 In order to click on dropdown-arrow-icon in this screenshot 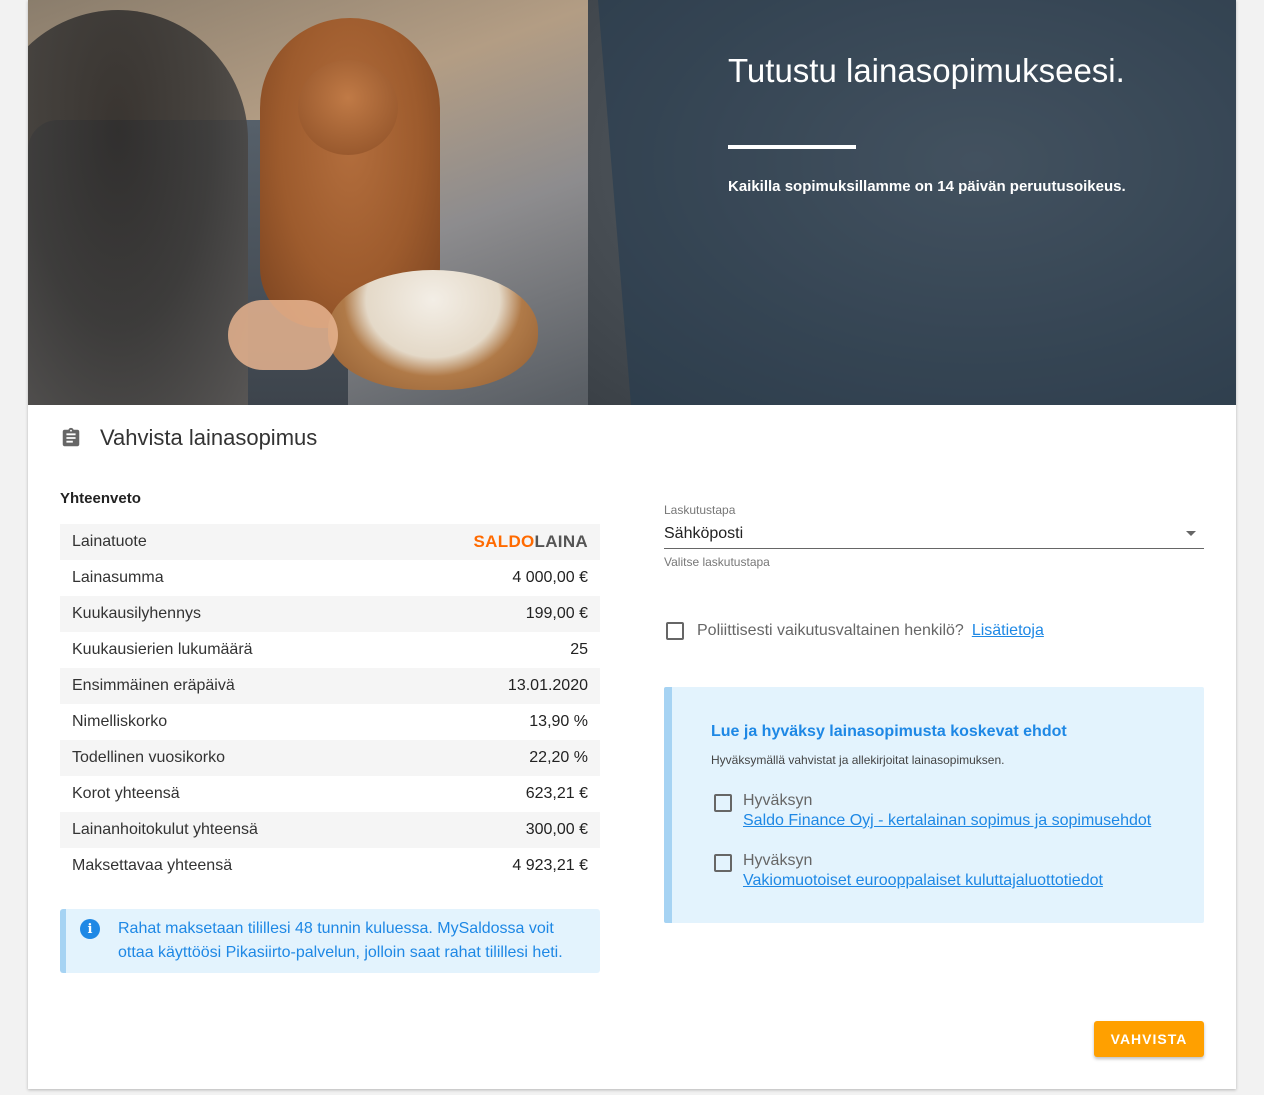, I will do `click(1191, 533)`.